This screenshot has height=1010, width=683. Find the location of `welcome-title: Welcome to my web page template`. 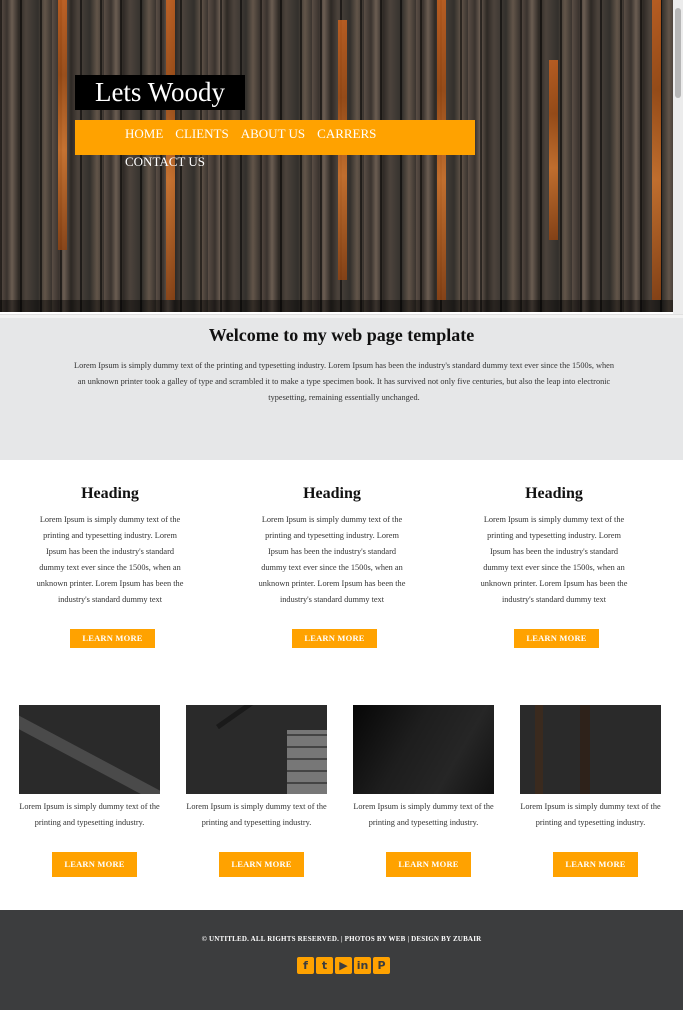

welcome-title: Welcome to my web page template is located at coordinates (341, 335).